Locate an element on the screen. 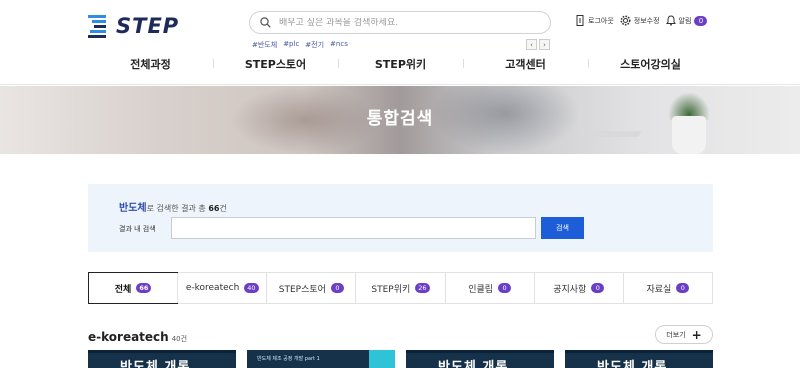  logout-link: 로그아웃 is located at coordinates (595, 20).